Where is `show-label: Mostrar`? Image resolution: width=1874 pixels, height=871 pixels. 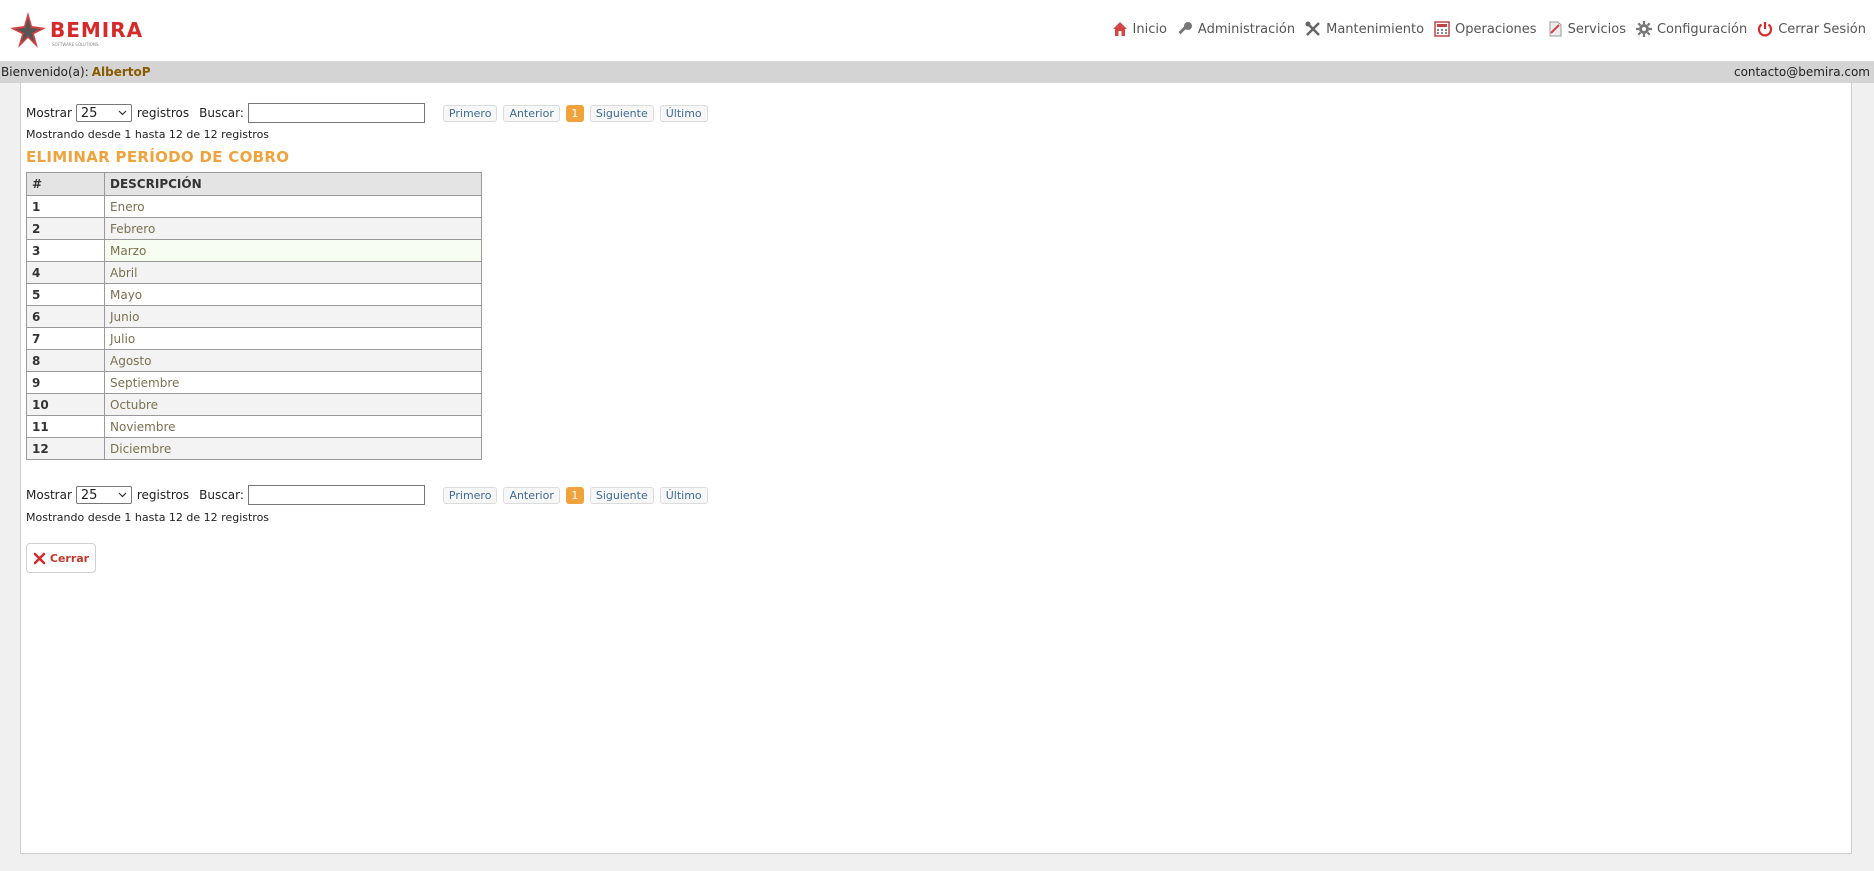
show-label: Mostrar is located at coordinates (49, 113).